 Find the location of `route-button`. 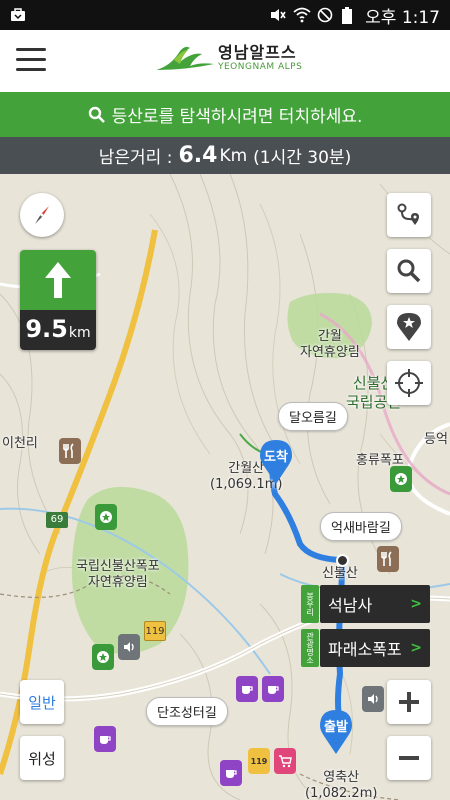

route-button is located at coordinates (409, 215).